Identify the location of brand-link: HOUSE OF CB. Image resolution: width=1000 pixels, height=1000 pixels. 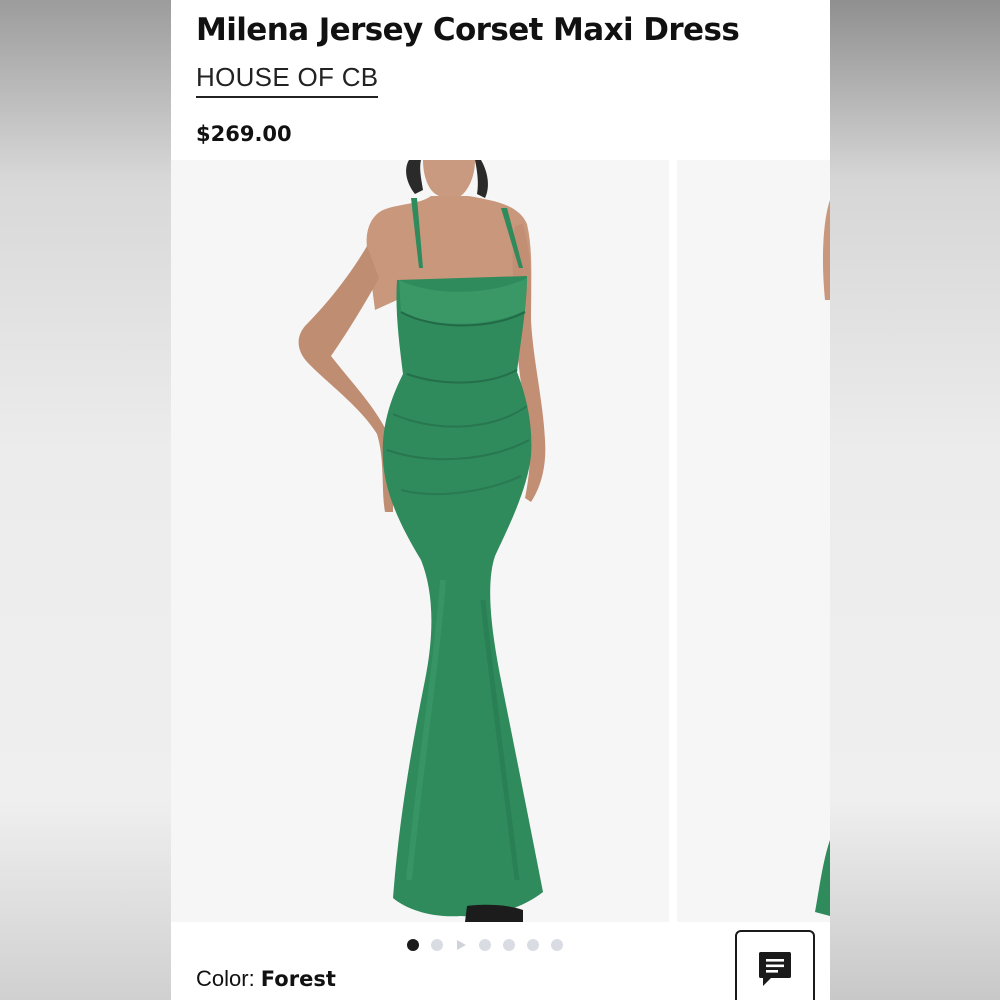
(287, 80).